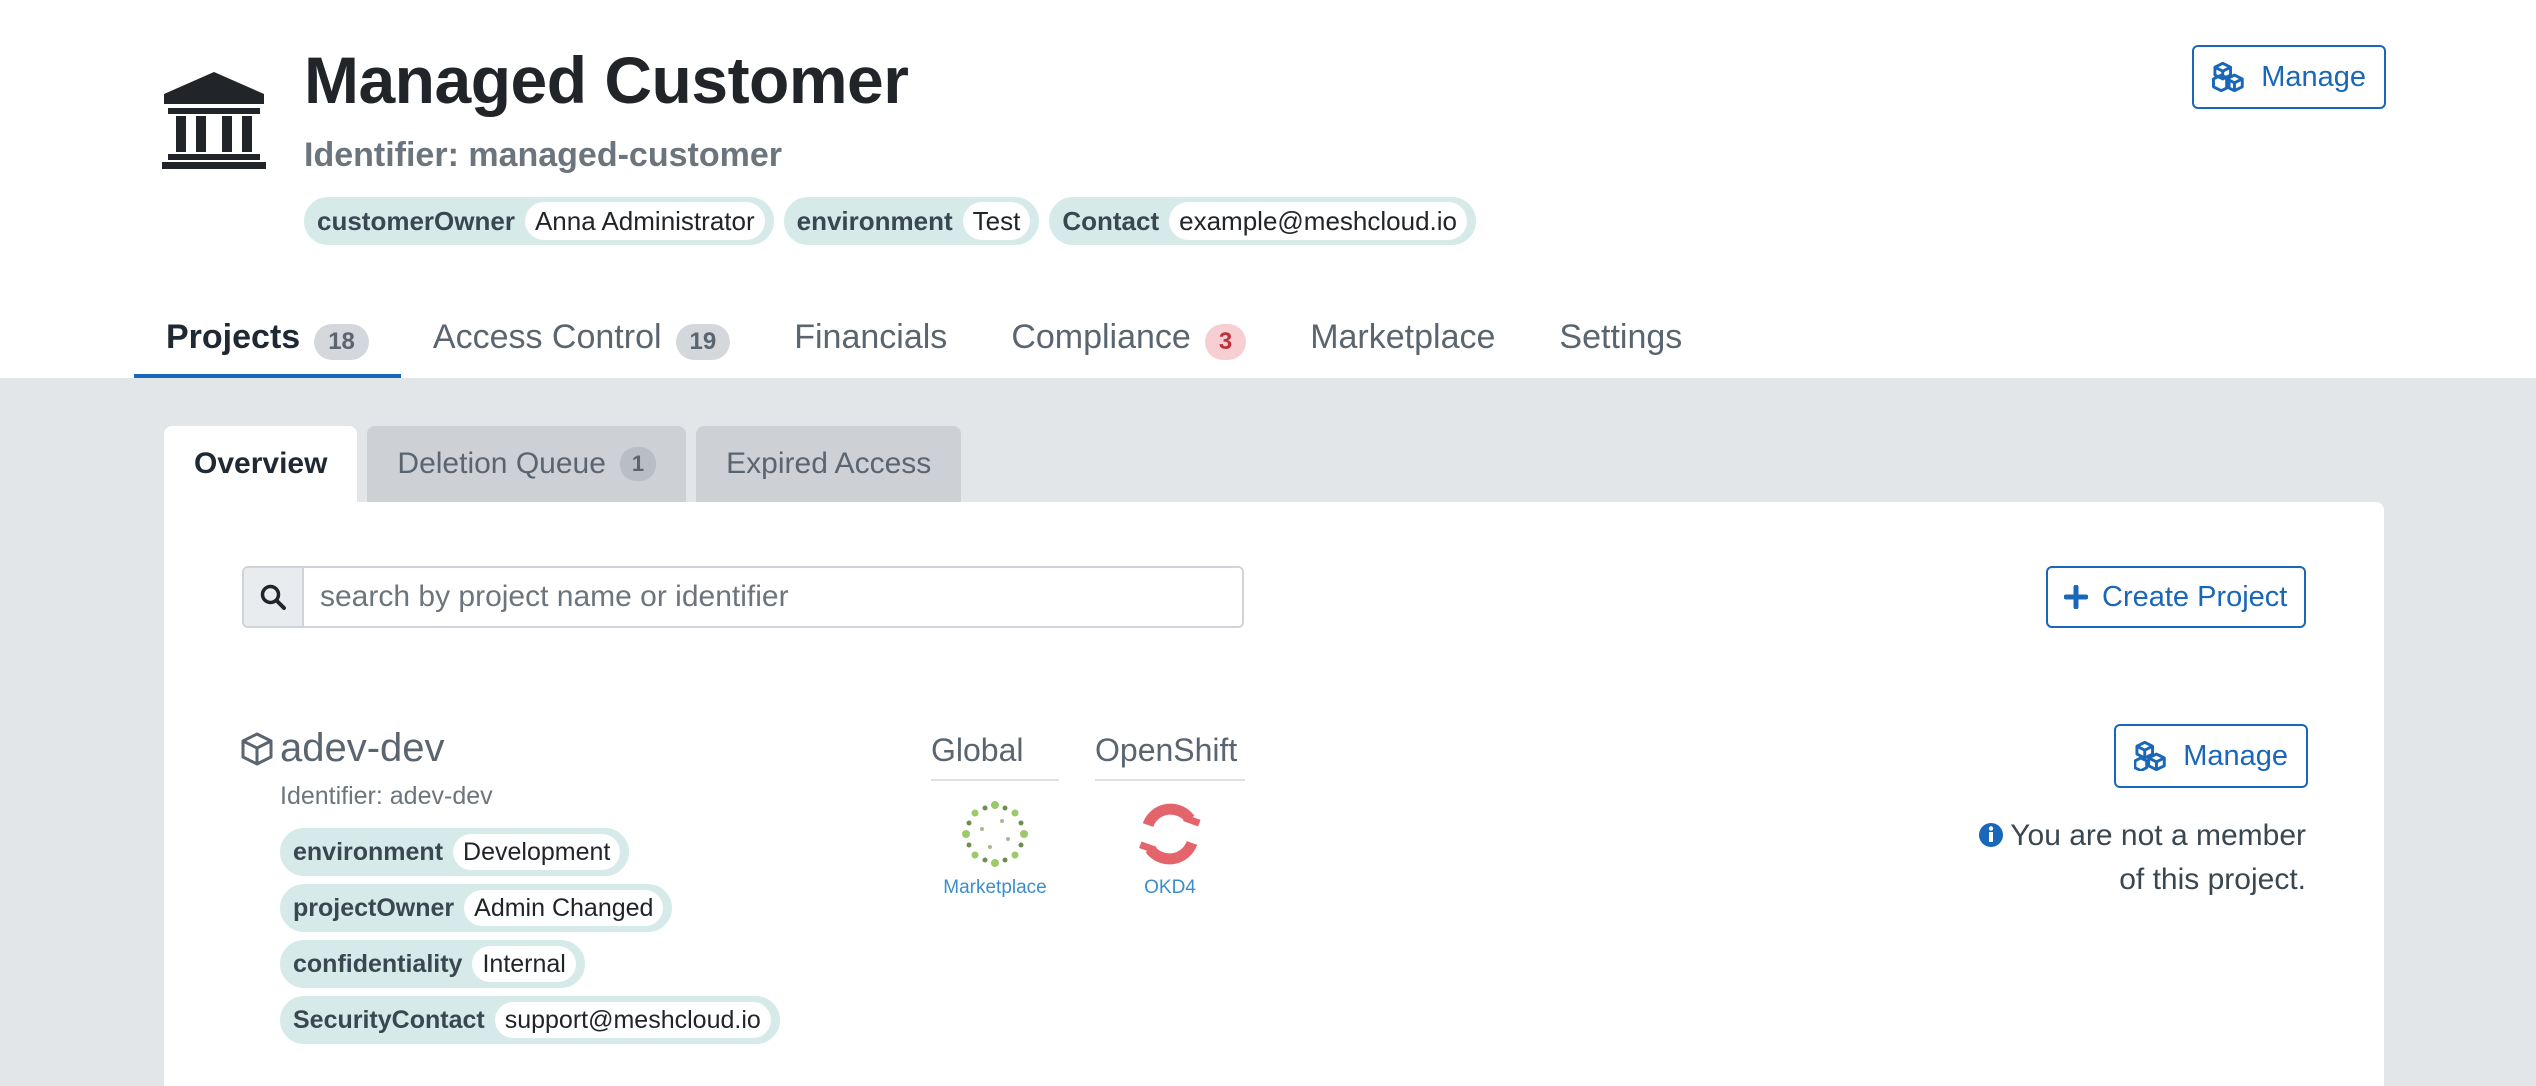  What do you see at coordinates (341, 342) in the screenshot?
I see `count-badge: 18` at bounding box center [341, 342].